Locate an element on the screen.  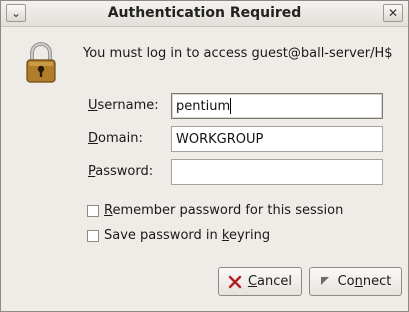
password-input is located at coordinates (277, 172).